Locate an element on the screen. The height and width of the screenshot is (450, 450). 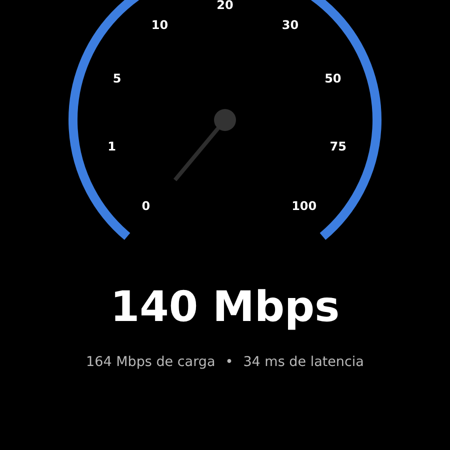
gauge-tick-label: 50 is located at coordinates (333, 78).